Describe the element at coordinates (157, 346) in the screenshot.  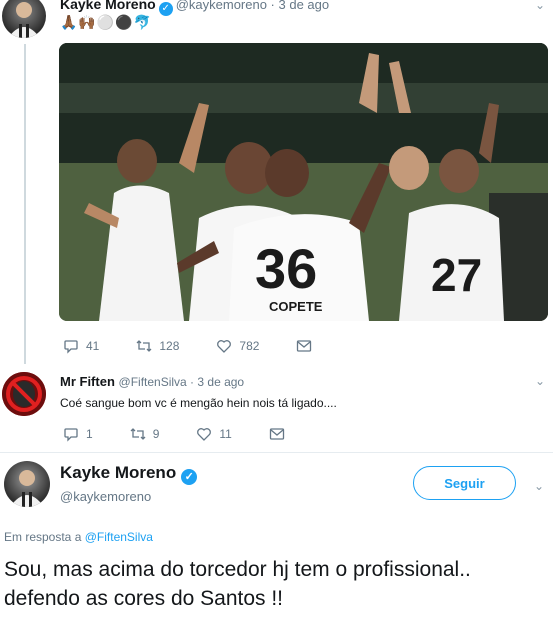
I see `retweet-button: 128` at that location.